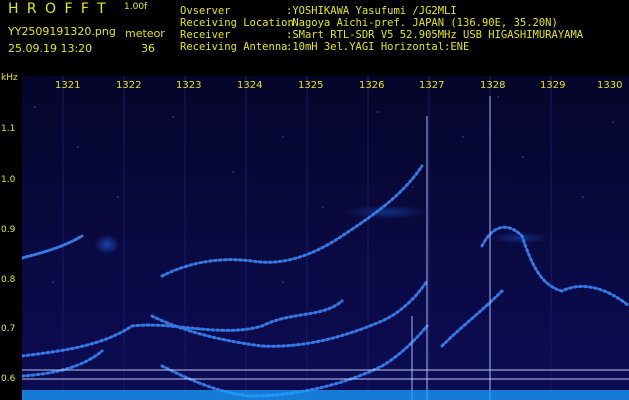 Image resolution: width=629 pixels, height=400 pixels. I want to click on x-tick-label: 1325, so click(311, 85).